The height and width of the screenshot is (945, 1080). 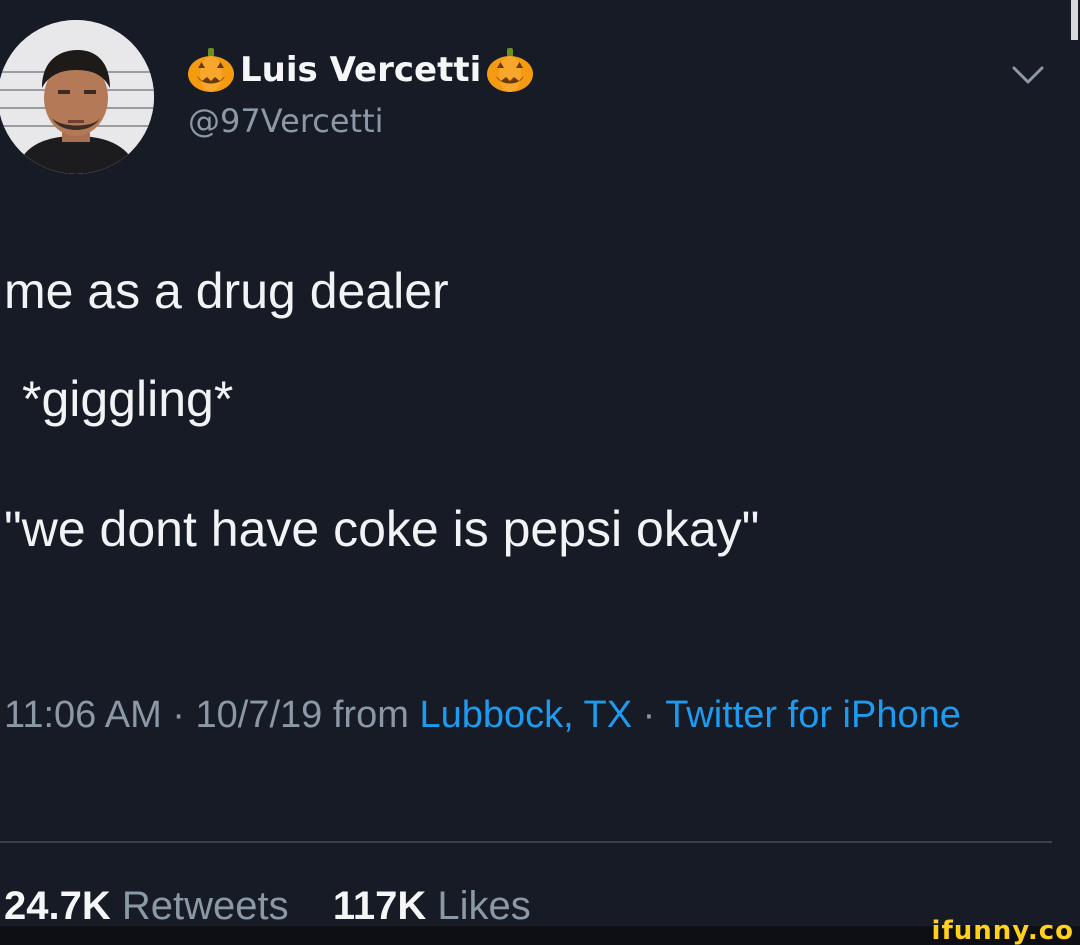 What do you see at coordinates (379, 906) in the screenshot?
I see `likes-count: 117K` at bounding box center [379, 906].